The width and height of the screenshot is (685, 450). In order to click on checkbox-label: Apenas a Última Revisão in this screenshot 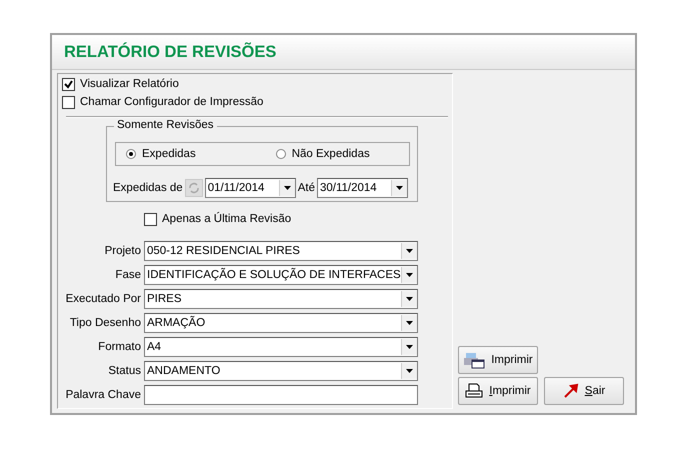, I will do `click(227, 219)`.